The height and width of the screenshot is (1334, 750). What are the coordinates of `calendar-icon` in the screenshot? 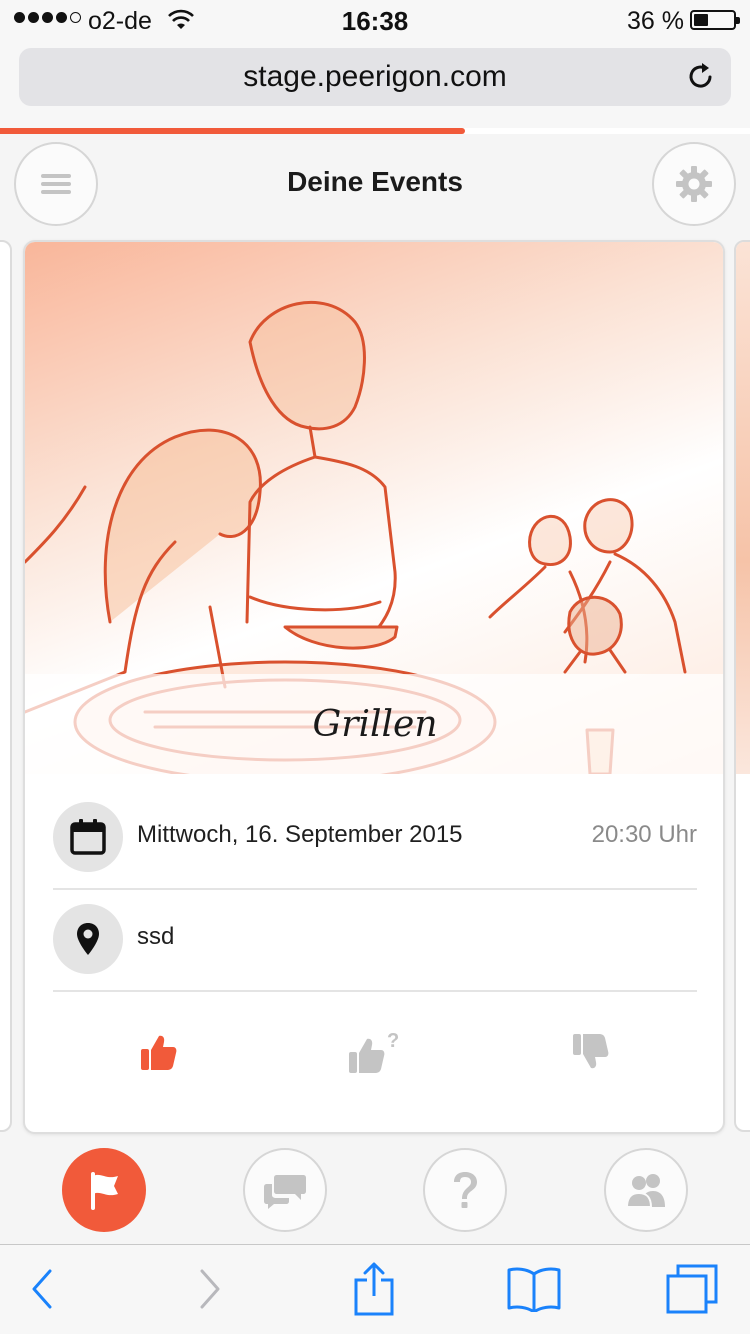 It's located at (88, 837).